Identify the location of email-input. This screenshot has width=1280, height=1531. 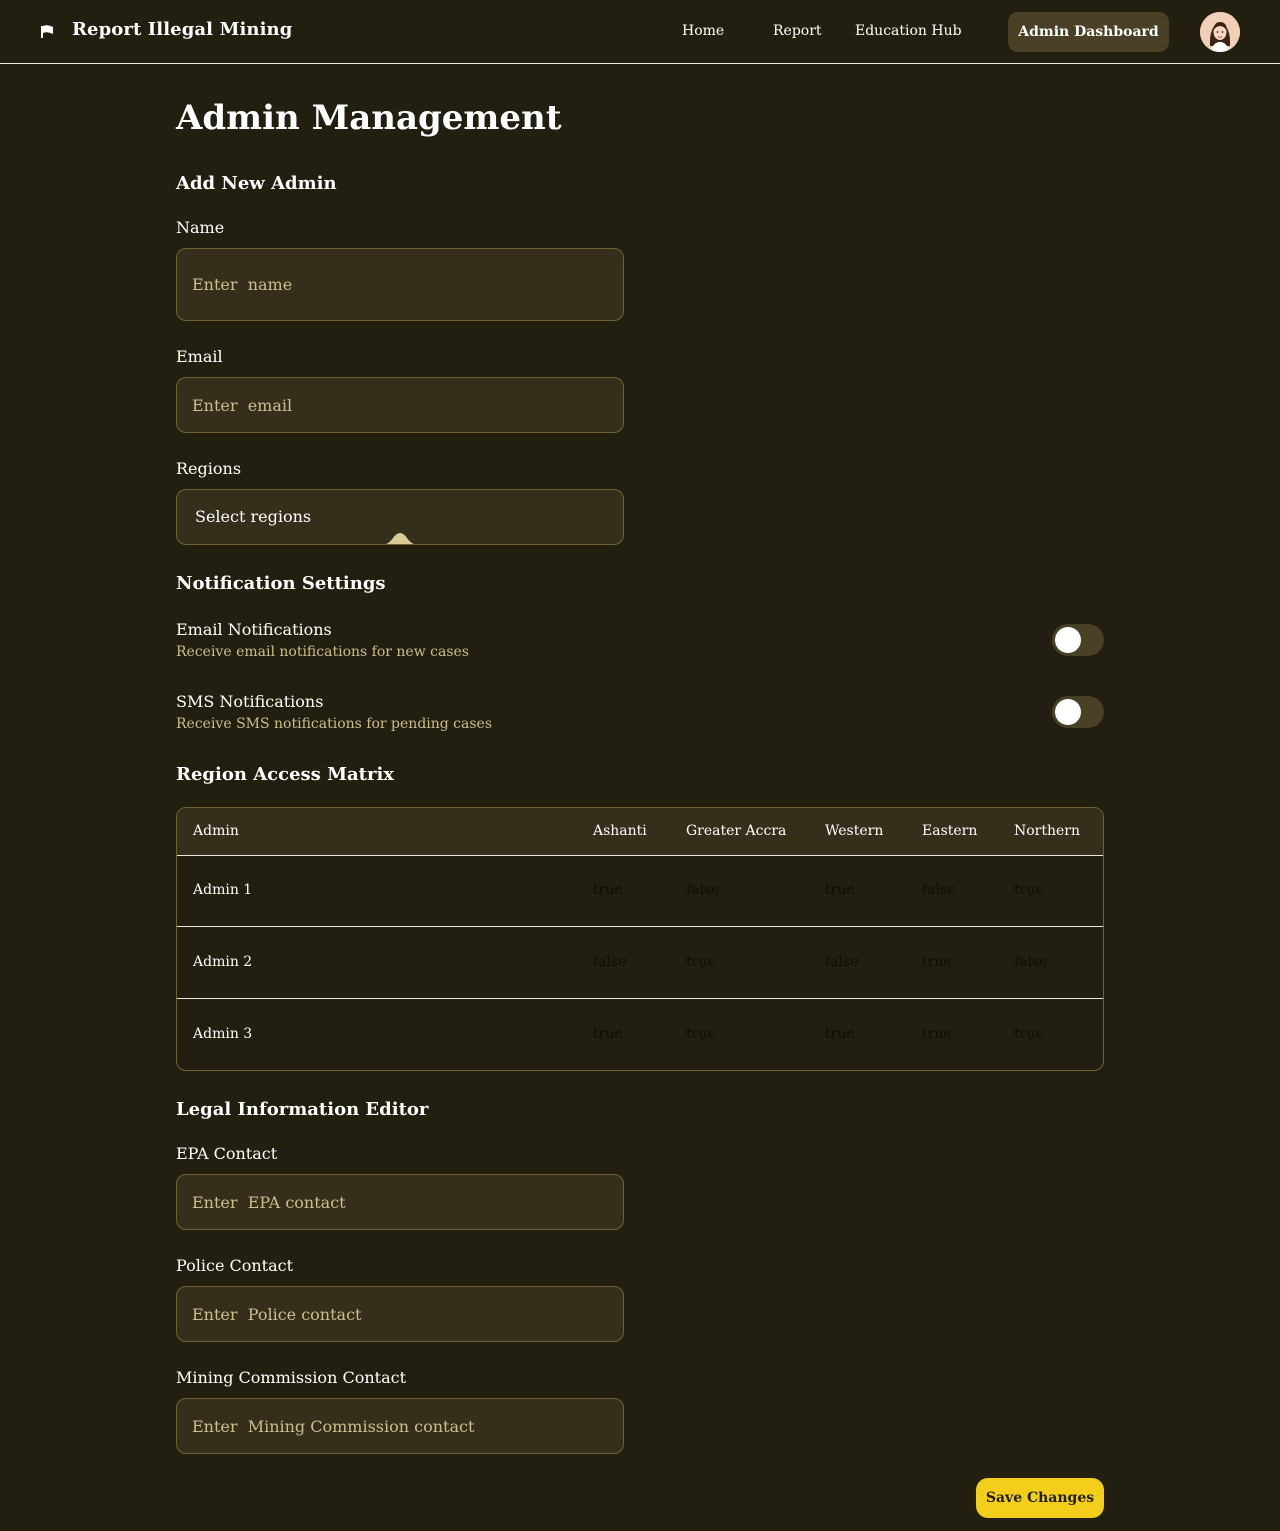
(400, 405).